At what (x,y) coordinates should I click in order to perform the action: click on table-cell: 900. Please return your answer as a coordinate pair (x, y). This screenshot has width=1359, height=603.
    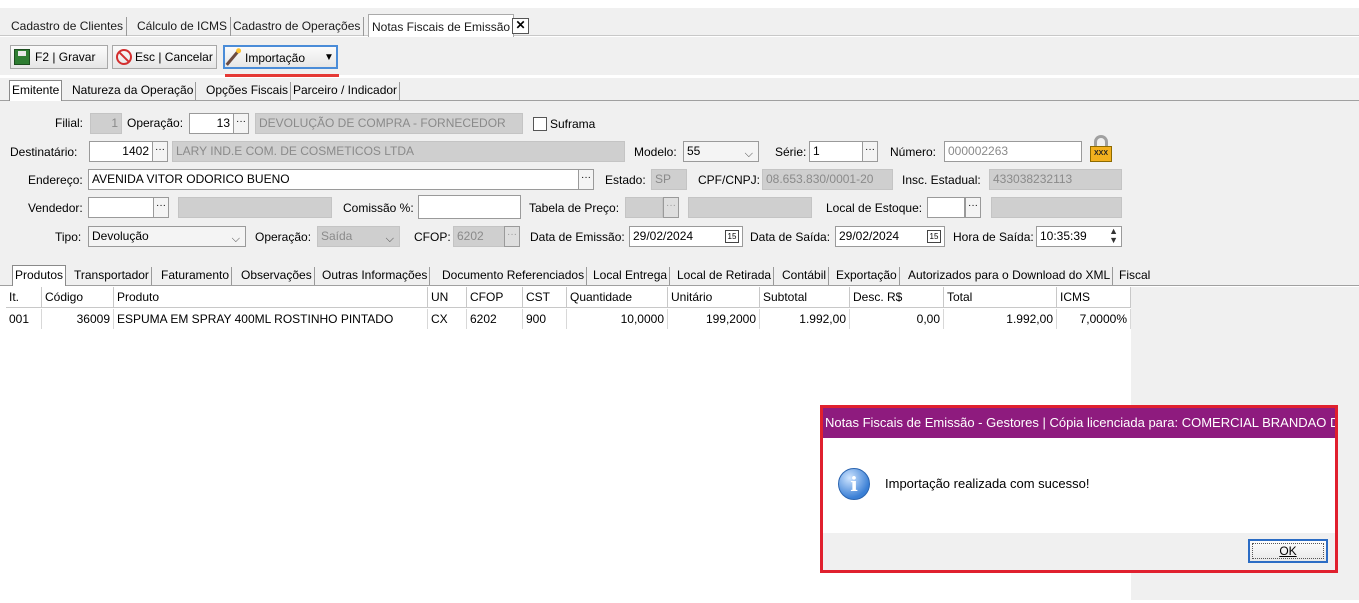
    Looking at the image, I should click on (545, 319).